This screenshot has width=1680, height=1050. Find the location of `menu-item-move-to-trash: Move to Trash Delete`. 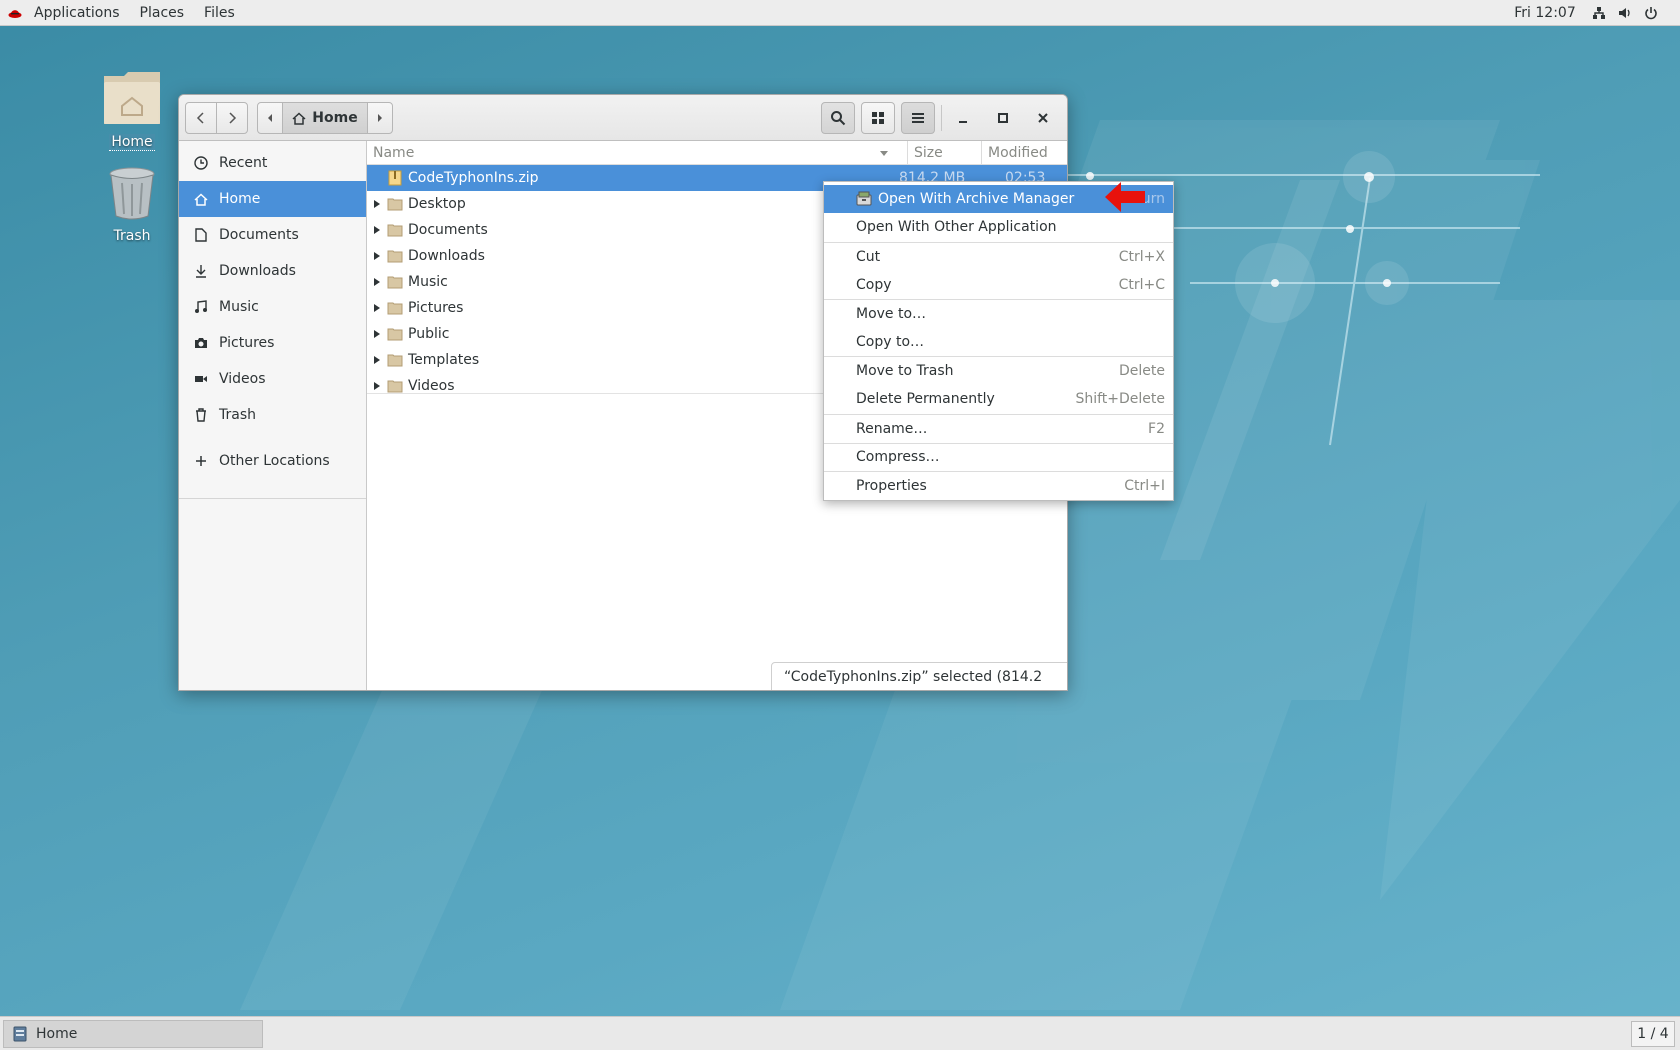

menu-item-move-to-trash: Move to Trash Delete is located at coordinates (998, 371).